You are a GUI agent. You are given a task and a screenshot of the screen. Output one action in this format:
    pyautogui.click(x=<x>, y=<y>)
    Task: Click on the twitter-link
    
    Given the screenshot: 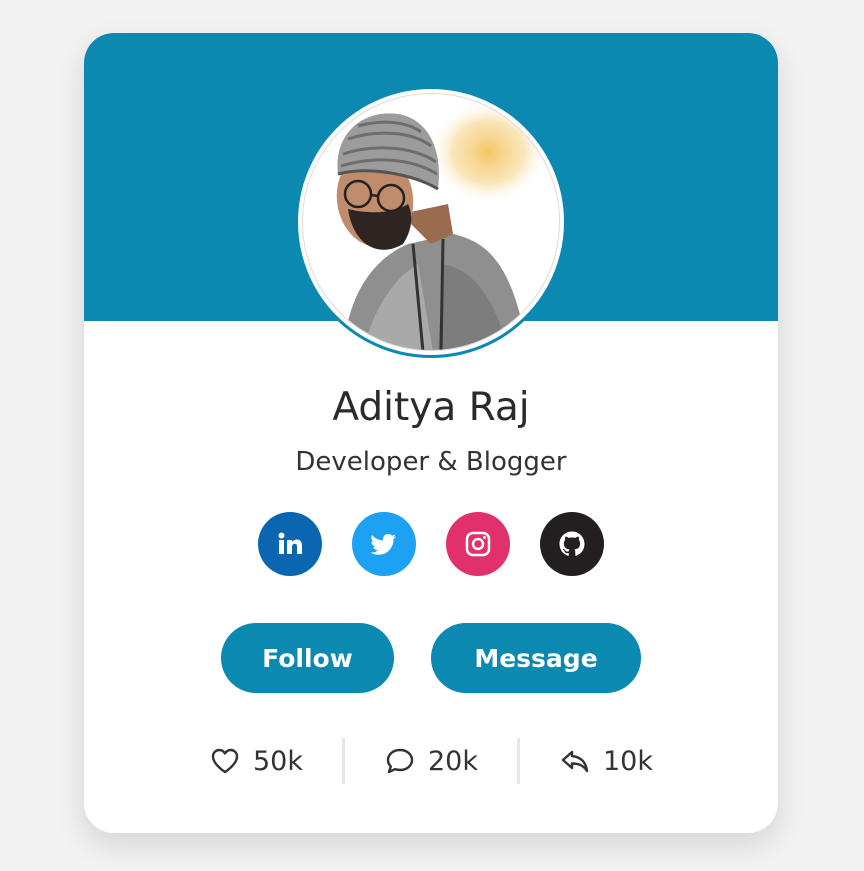 What is the action you would take?
    pyautogui.click(x=384, y=544)
    